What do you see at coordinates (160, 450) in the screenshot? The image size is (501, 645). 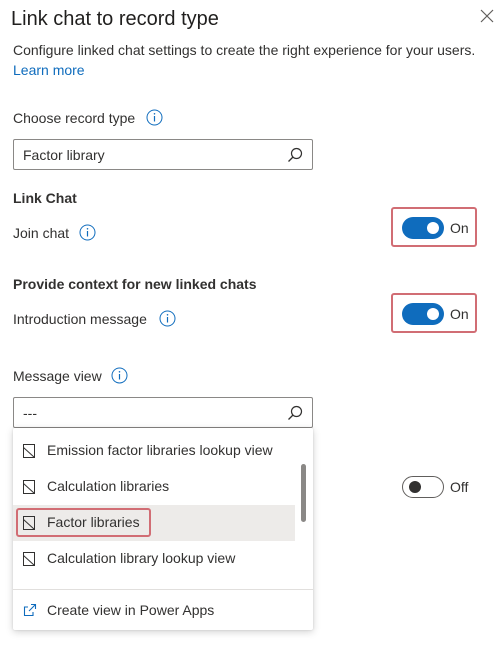 I see `dropdown-option-label: Emission factor libraries lookup view` at bounding box center [160, 450].